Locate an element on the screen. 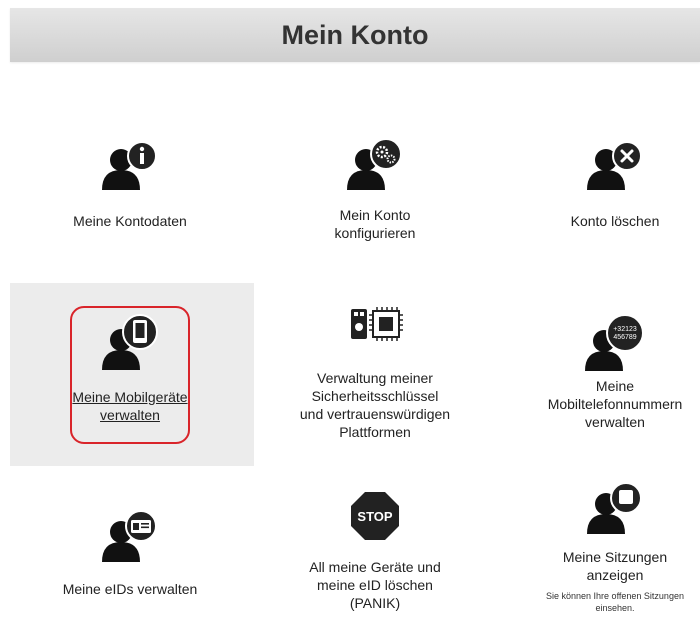 The height and width of the screenshot is (619, 700). label-line: Konto löschen is located at coordinates (615, 221).